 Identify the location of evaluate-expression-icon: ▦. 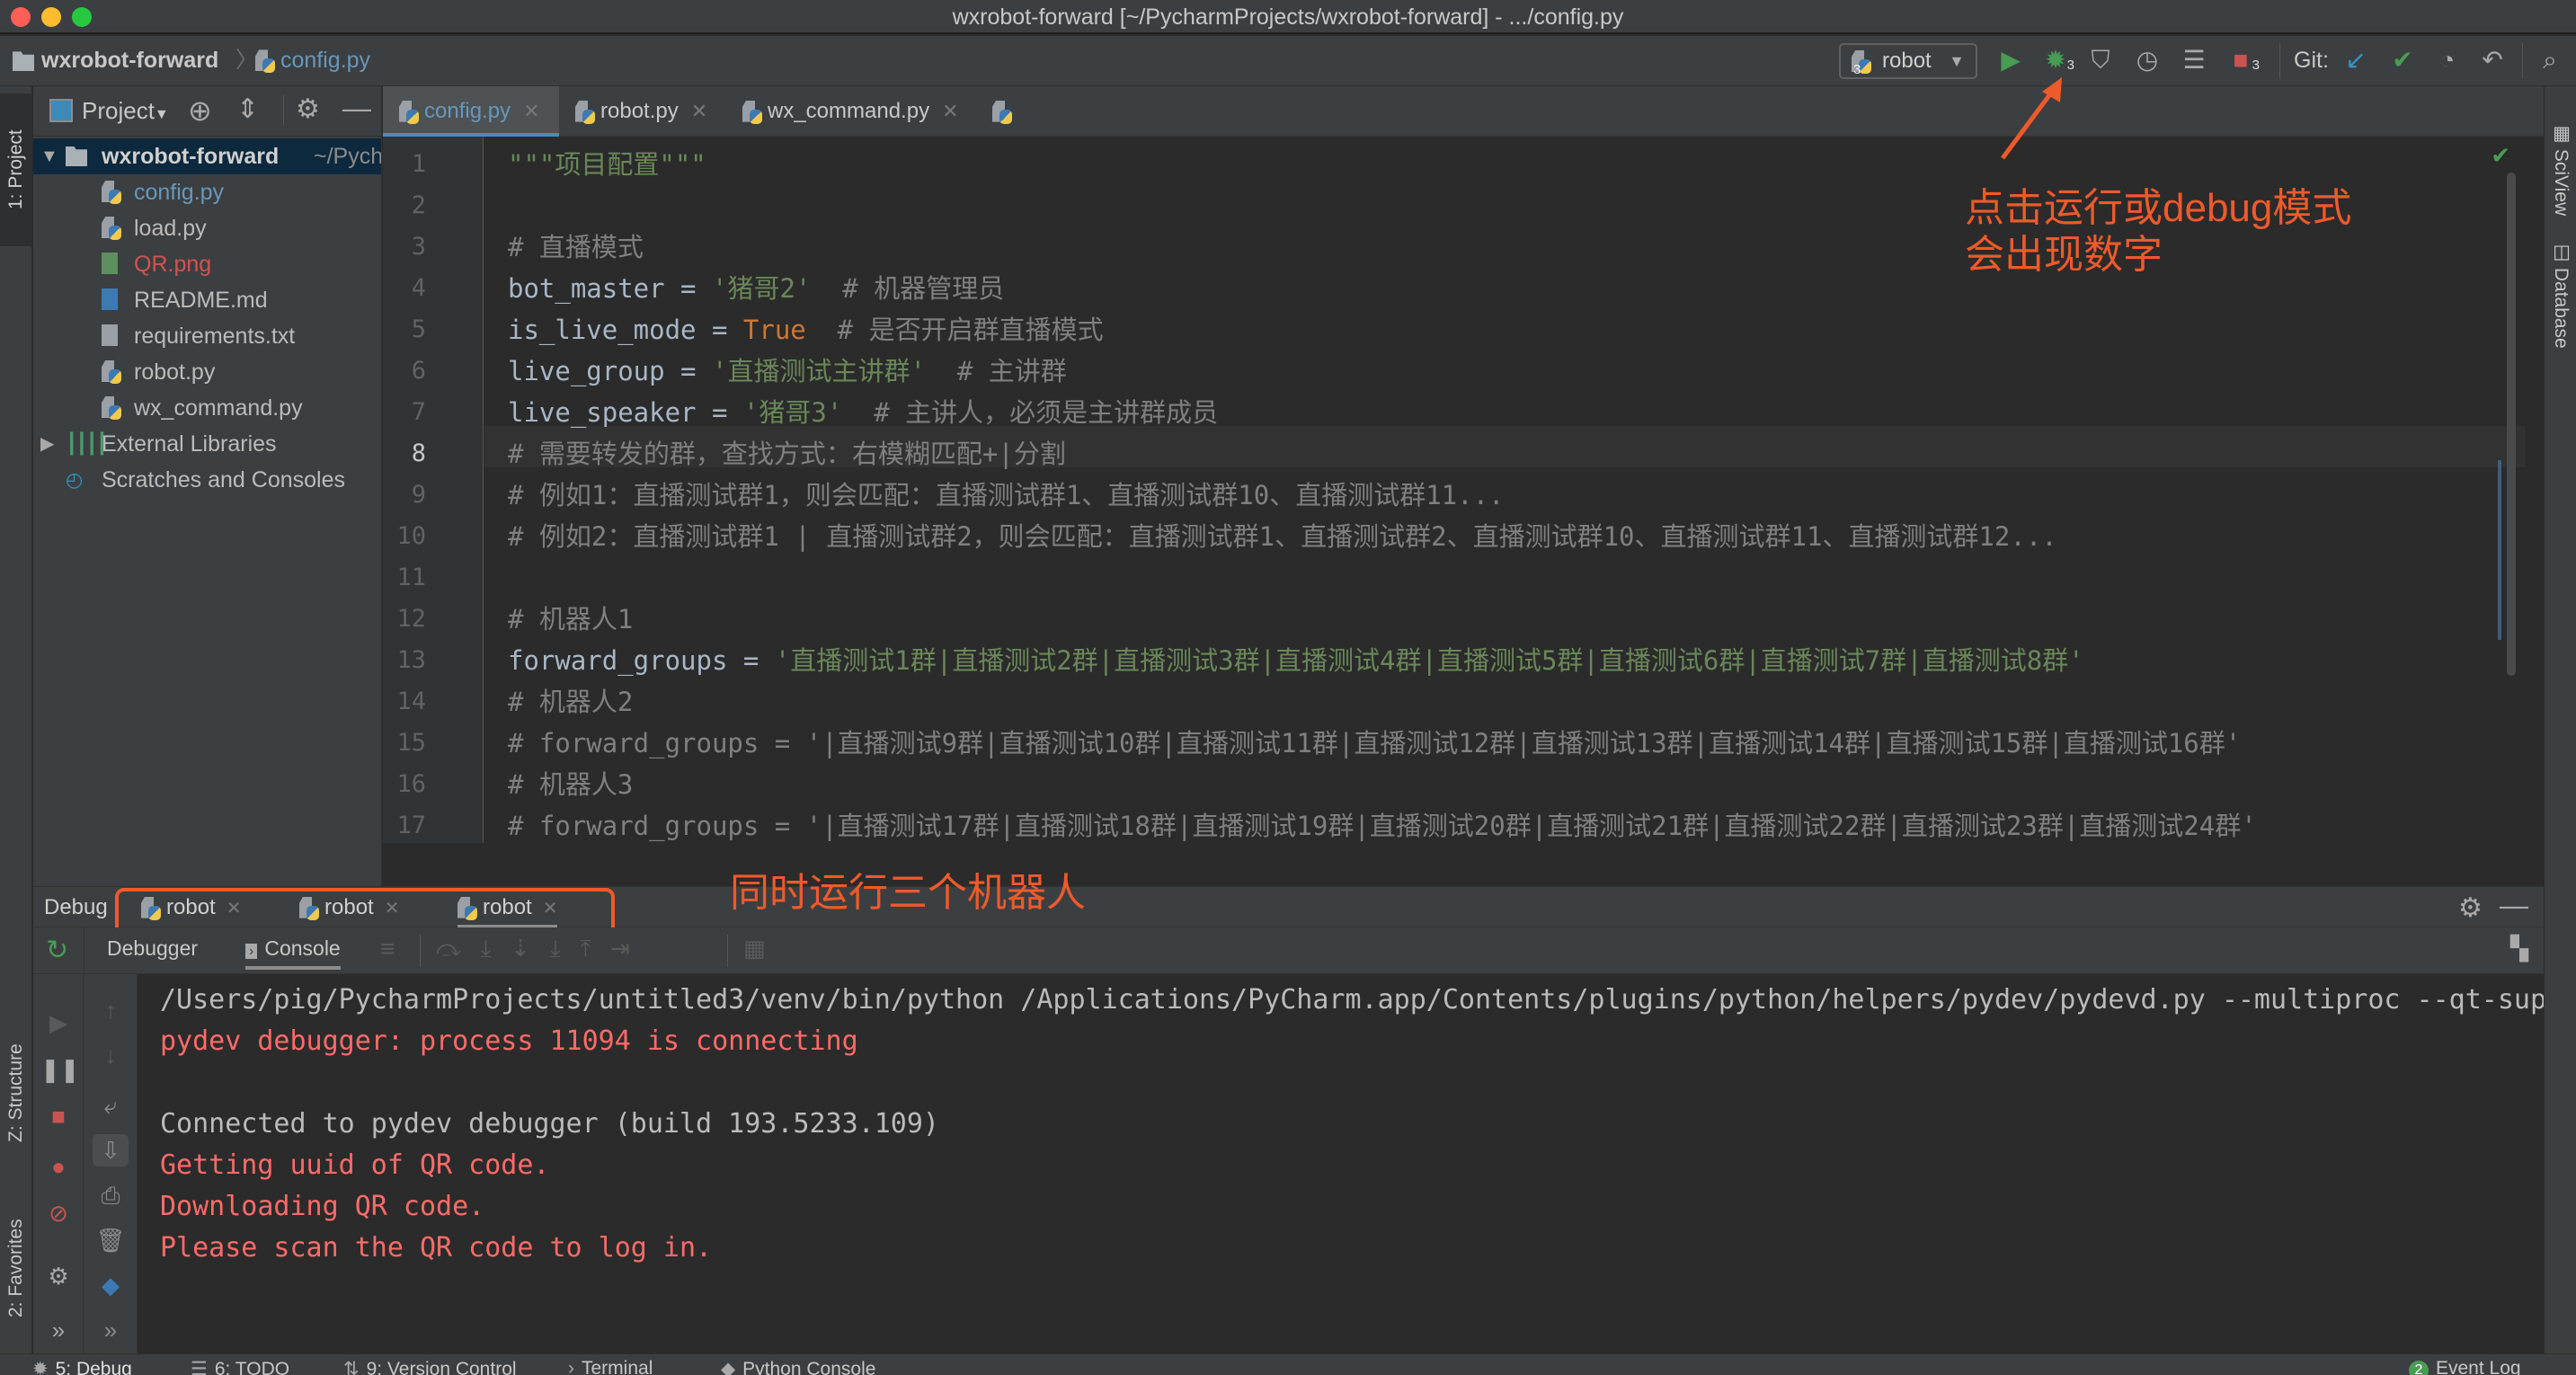
(754, 949).